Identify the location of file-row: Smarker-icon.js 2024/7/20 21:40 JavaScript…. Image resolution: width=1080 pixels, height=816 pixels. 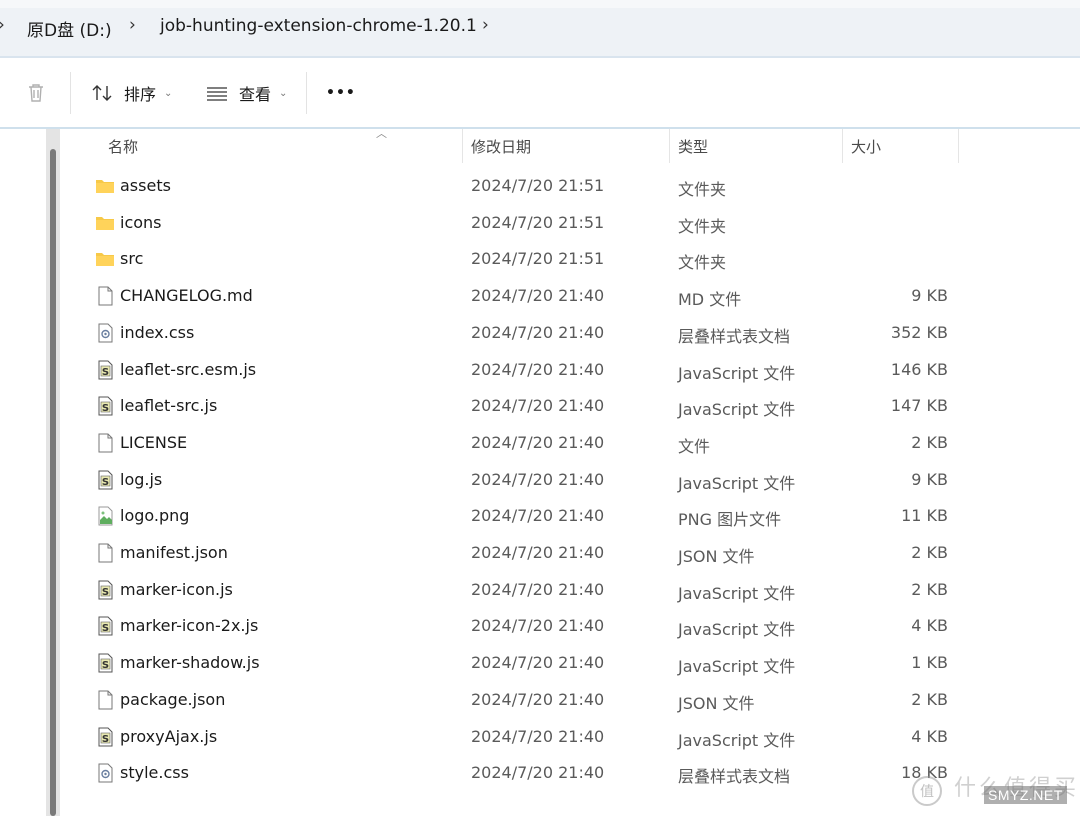
(540, 590).